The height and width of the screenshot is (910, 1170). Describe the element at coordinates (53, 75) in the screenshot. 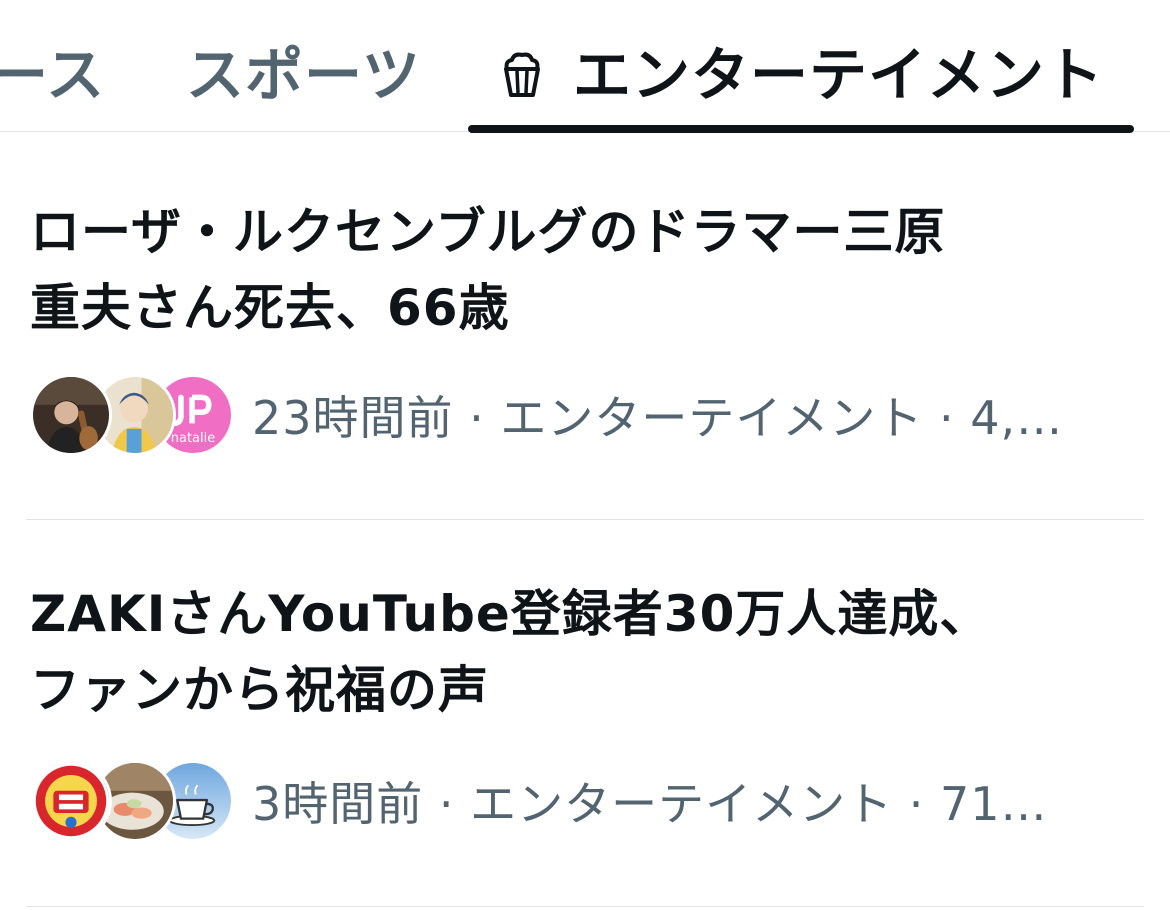

I see `tab-news-label: ース` at that location.